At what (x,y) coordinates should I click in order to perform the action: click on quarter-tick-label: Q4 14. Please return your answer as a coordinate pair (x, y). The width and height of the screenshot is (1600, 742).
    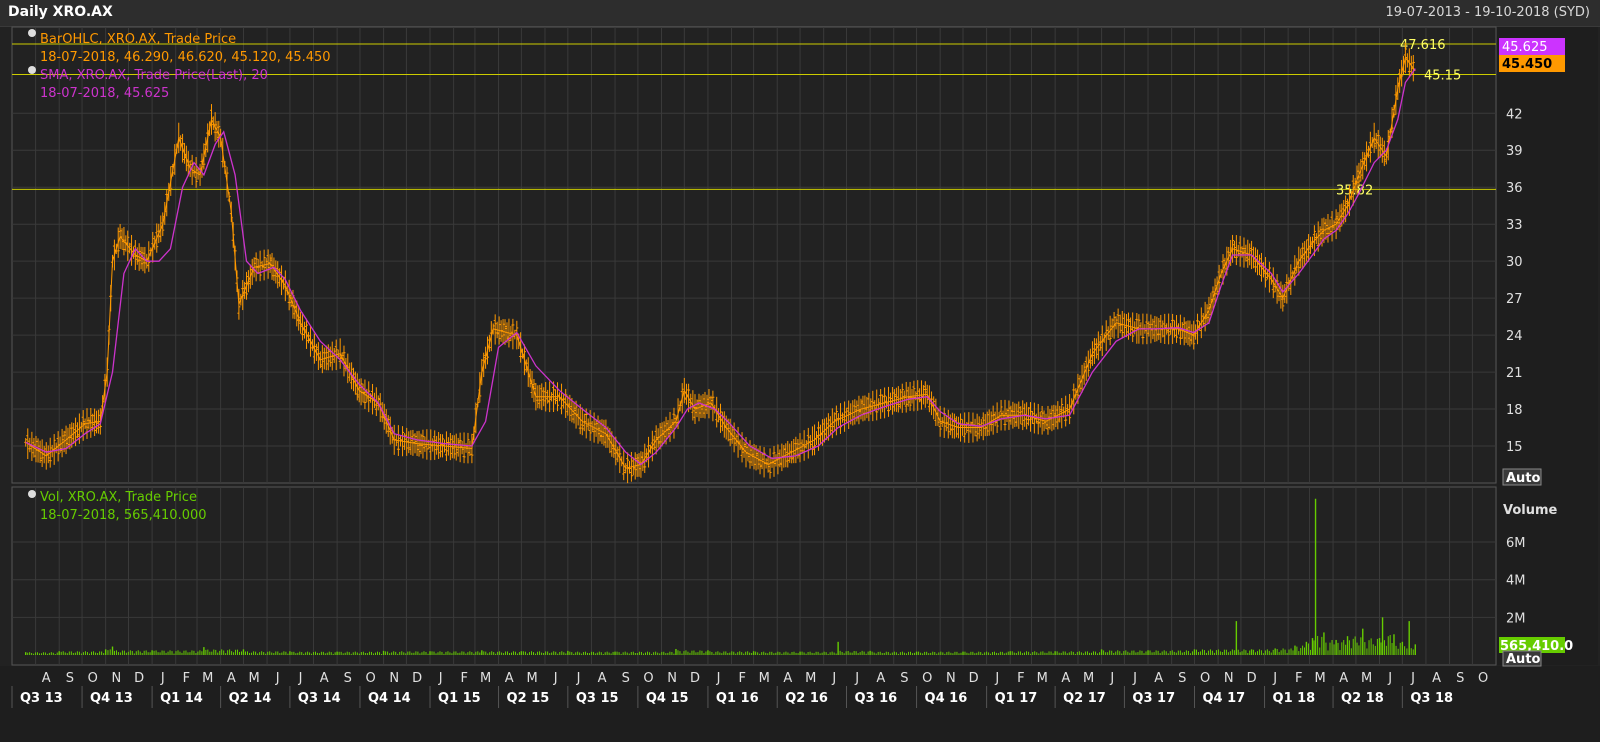
    Looking at the image, I should click on (389, 698).